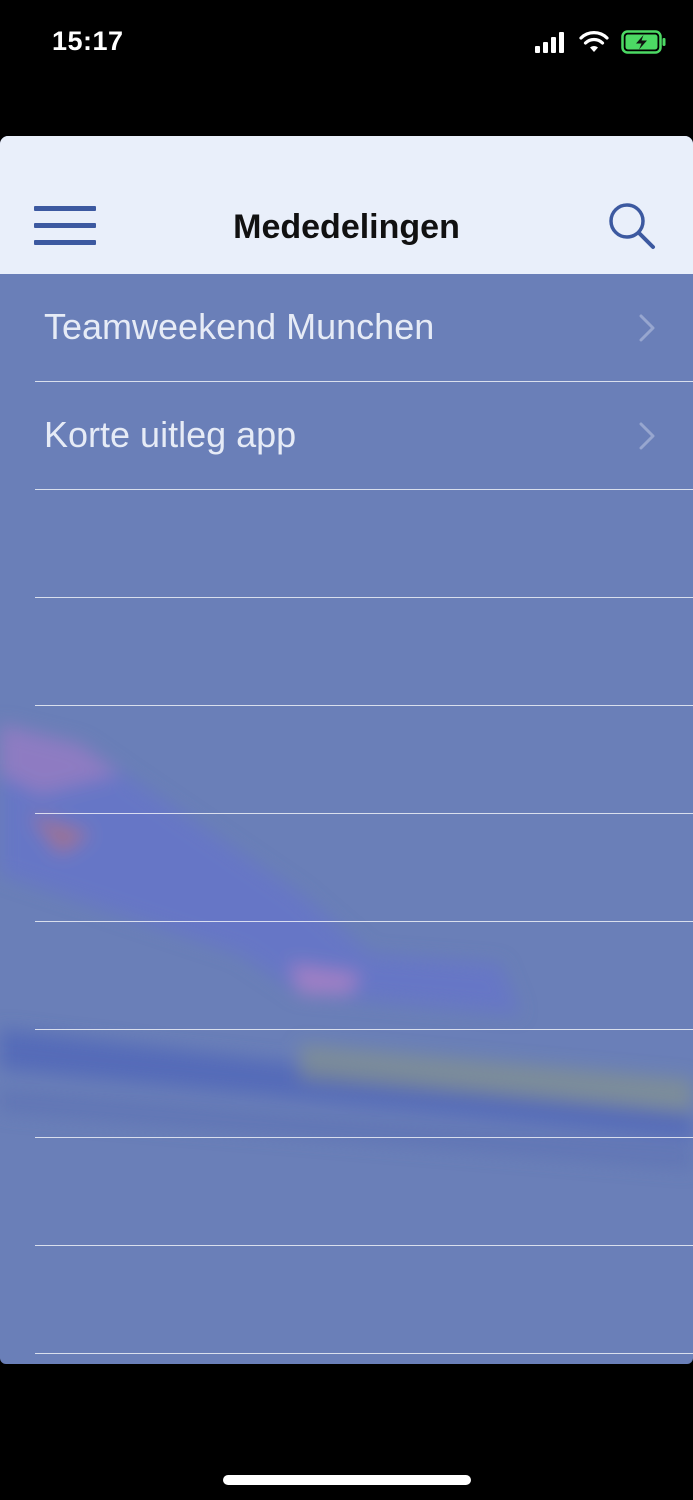  I want to click on home-indicator, so click(347, 1480).